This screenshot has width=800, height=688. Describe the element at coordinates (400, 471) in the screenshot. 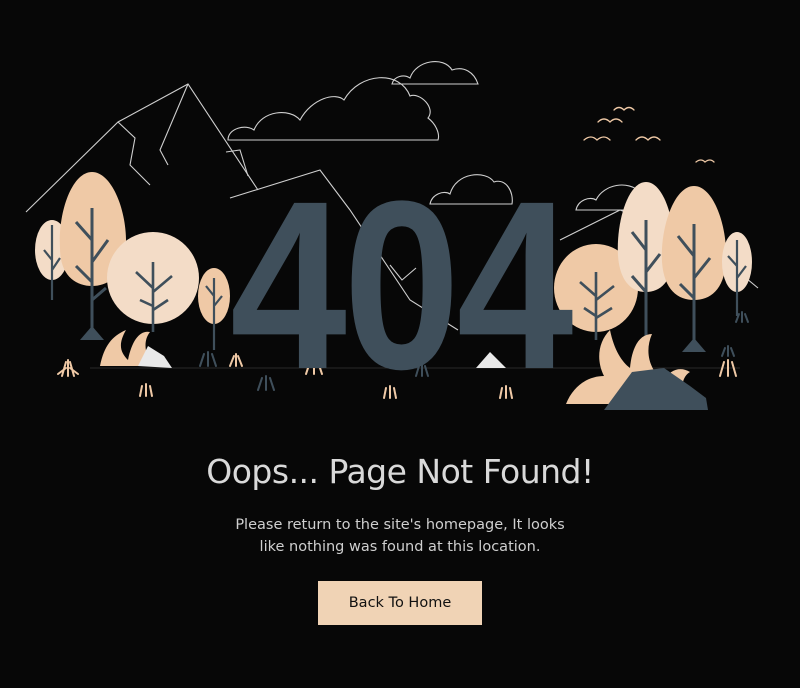

I see `page-title: Oops... Page Not Found!` at that location.